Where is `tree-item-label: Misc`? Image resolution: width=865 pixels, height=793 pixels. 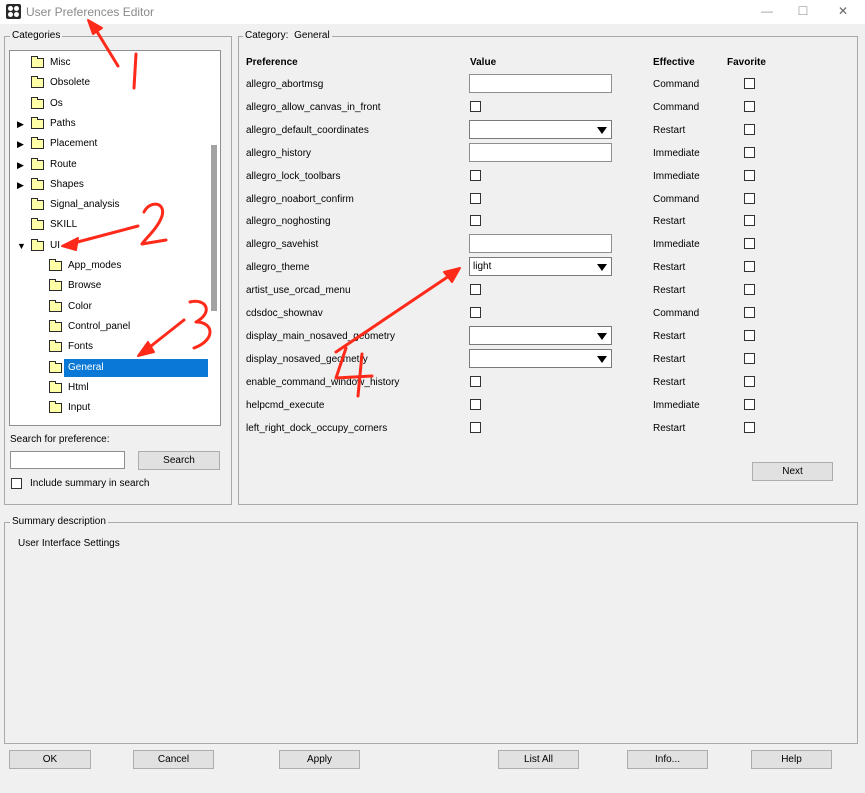
tree-item-label: Misc is located at coordinates (60, 62).